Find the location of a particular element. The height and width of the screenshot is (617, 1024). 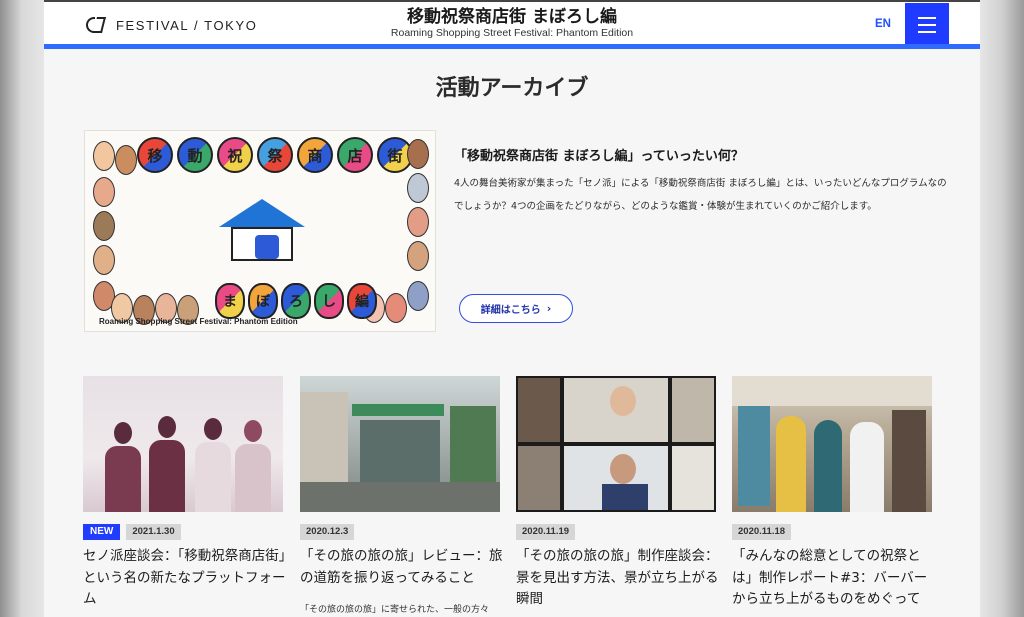

chevron-right-icon: › is located at coordinates (549, 308).